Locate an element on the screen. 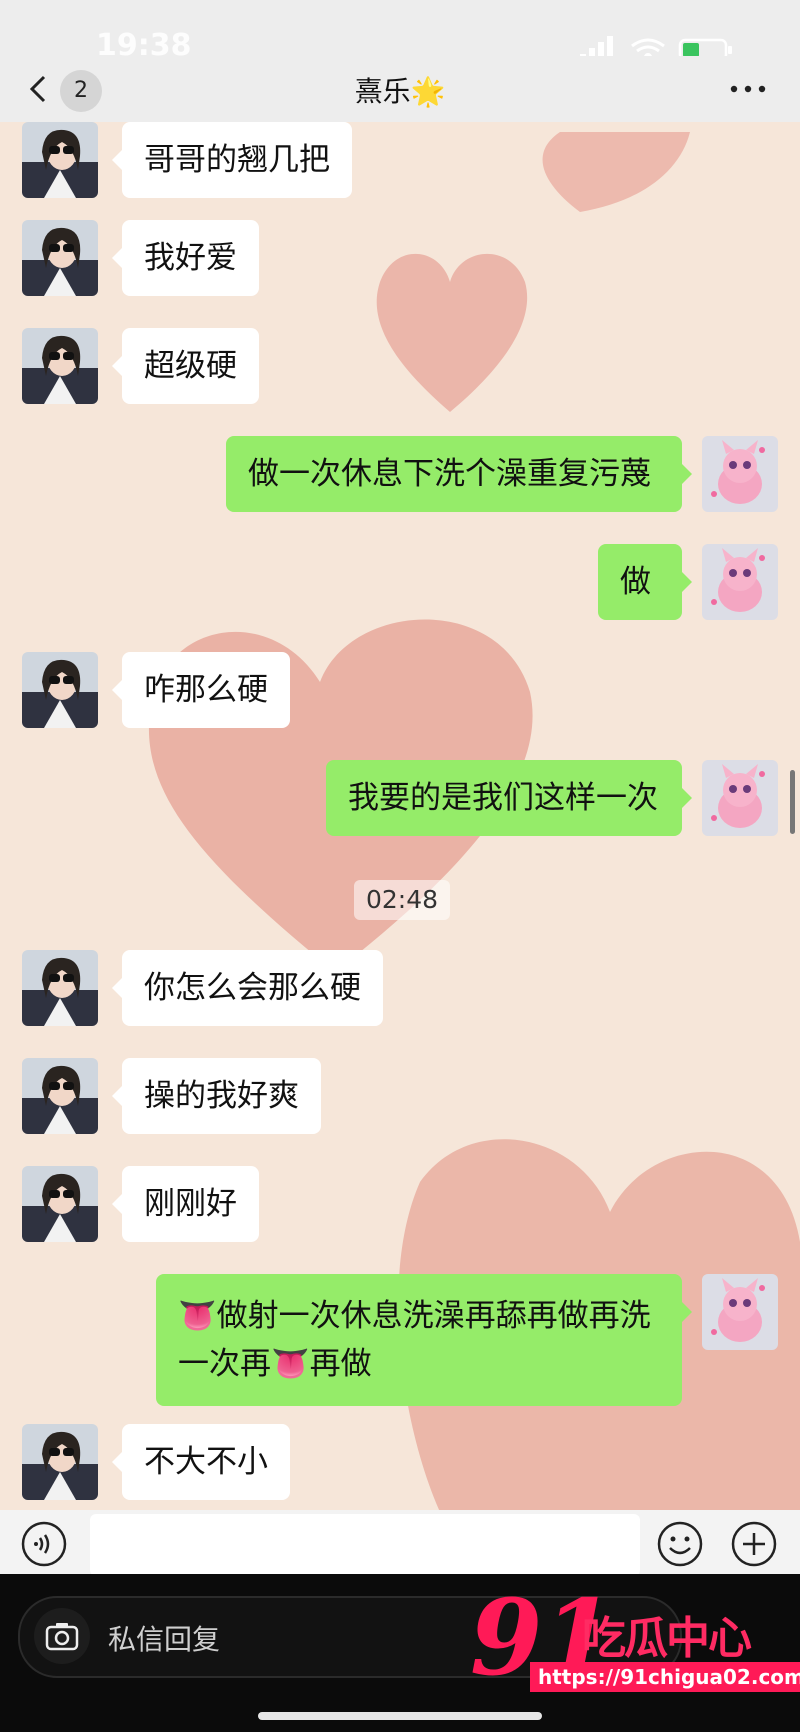 The image size is (800, 1732). received-message-bubble: 超级硬 is located at coordinates (185, 366).